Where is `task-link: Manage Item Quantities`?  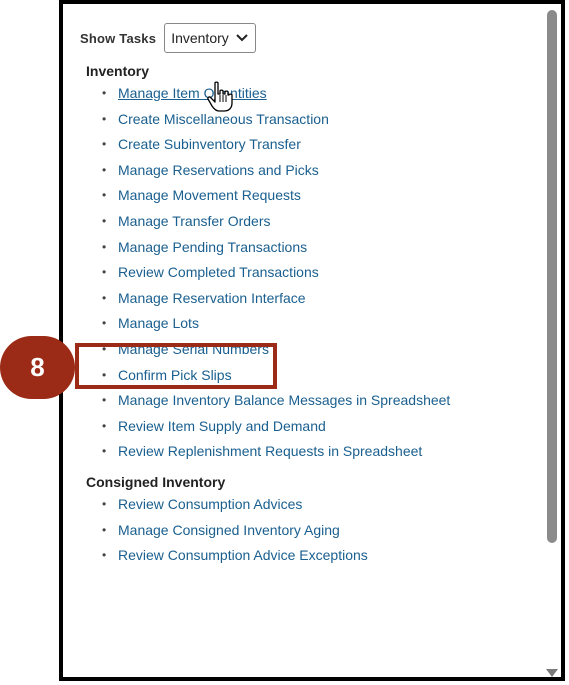 task-link: Manage Item Quantities is located at coordinates (268, 94).